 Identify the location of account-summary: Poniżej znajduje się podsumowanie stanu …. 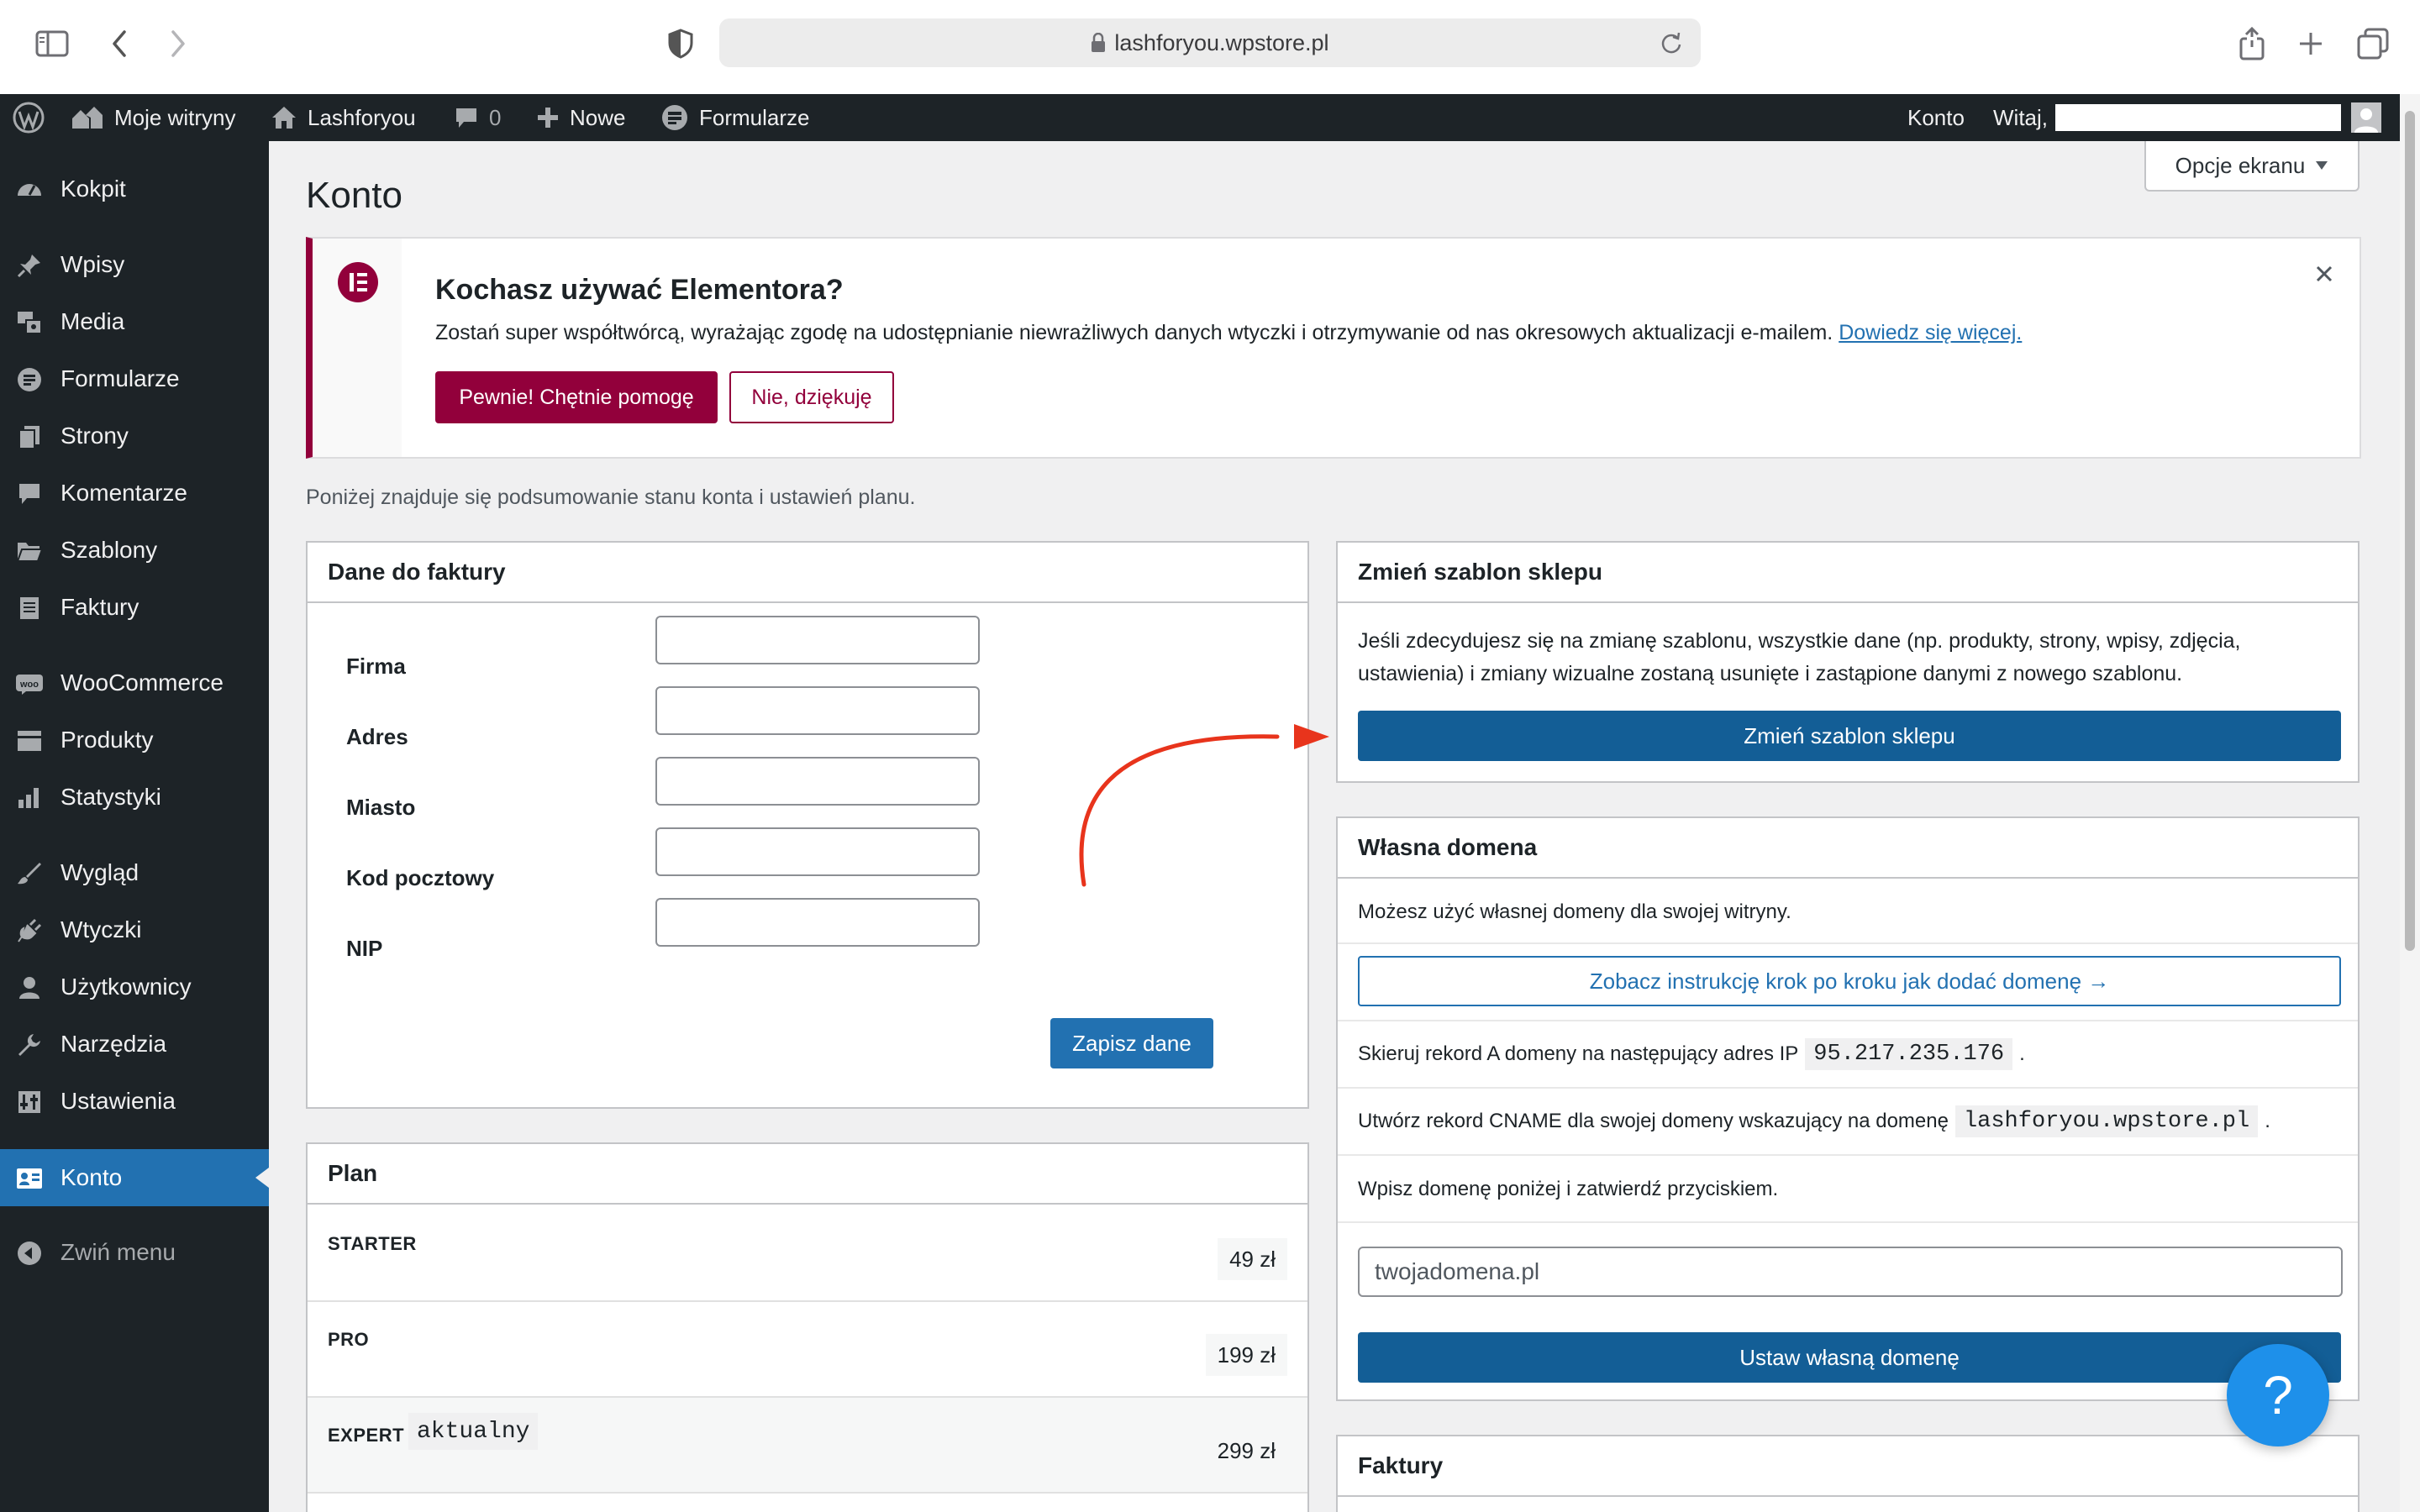
(611, 497).